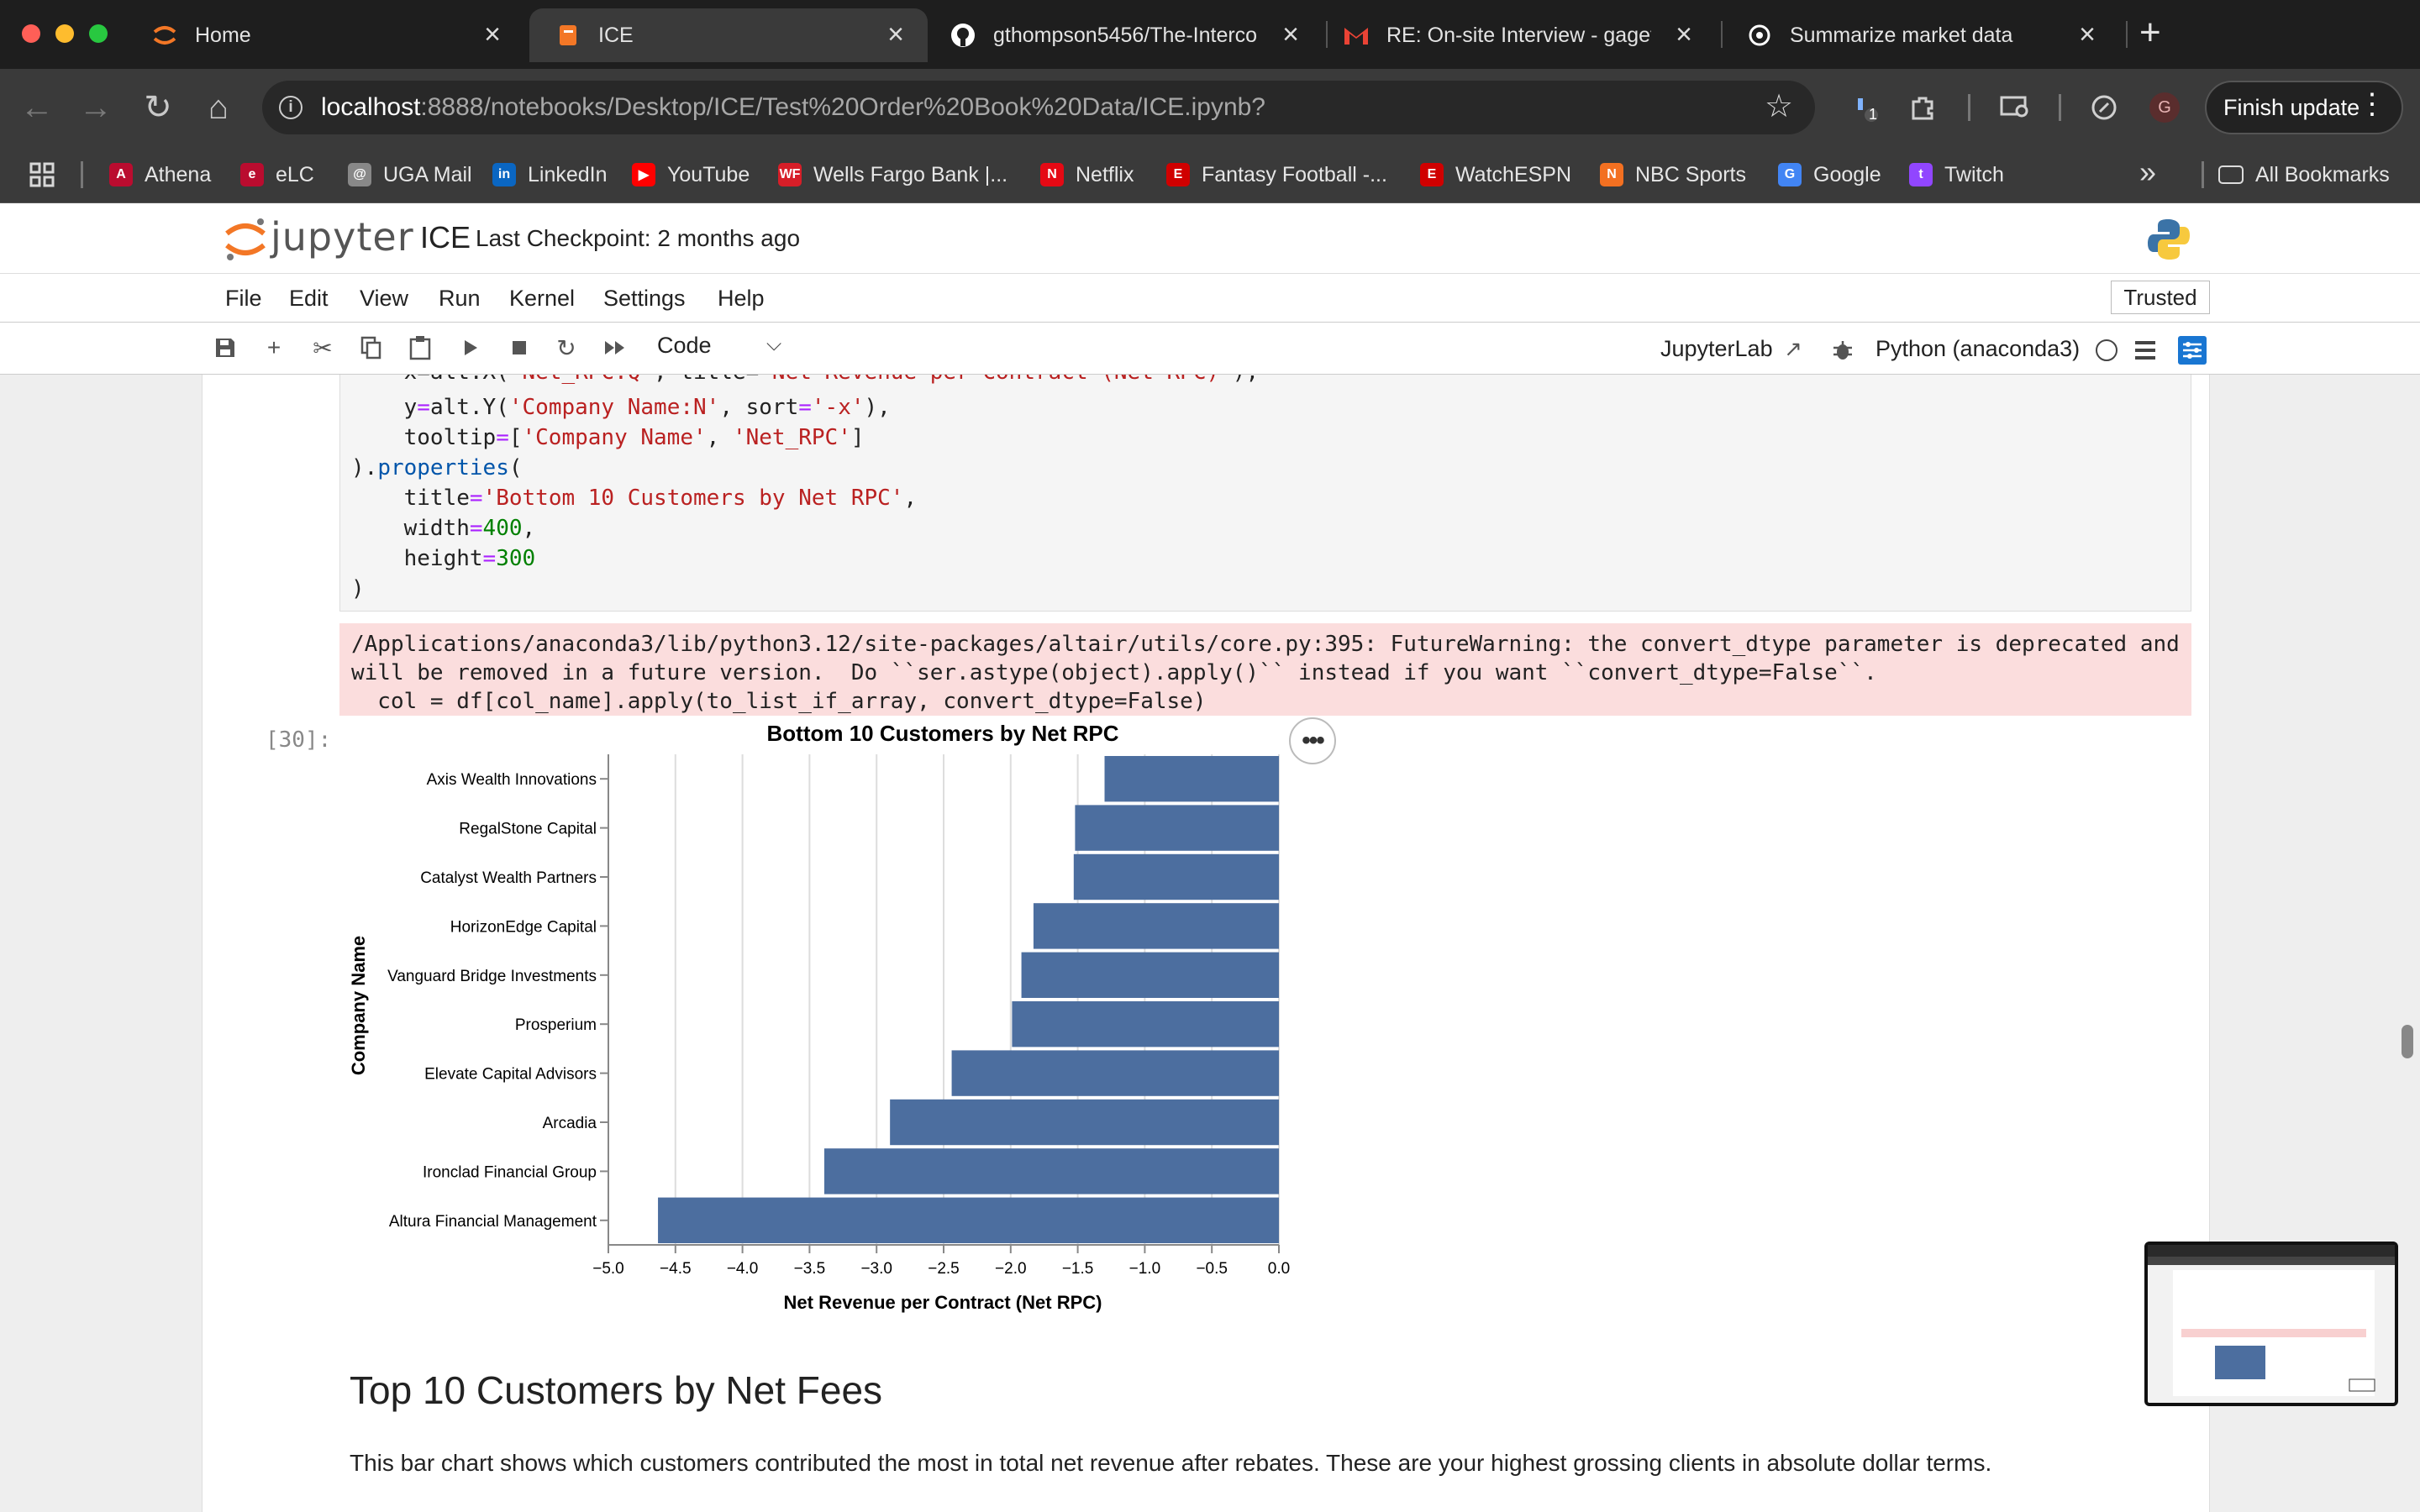 The image size is (2420, 1512). Describe the element at coordinates (1865, 107) in the screenshot. I see `extension-badge-icon: 1` at that location.